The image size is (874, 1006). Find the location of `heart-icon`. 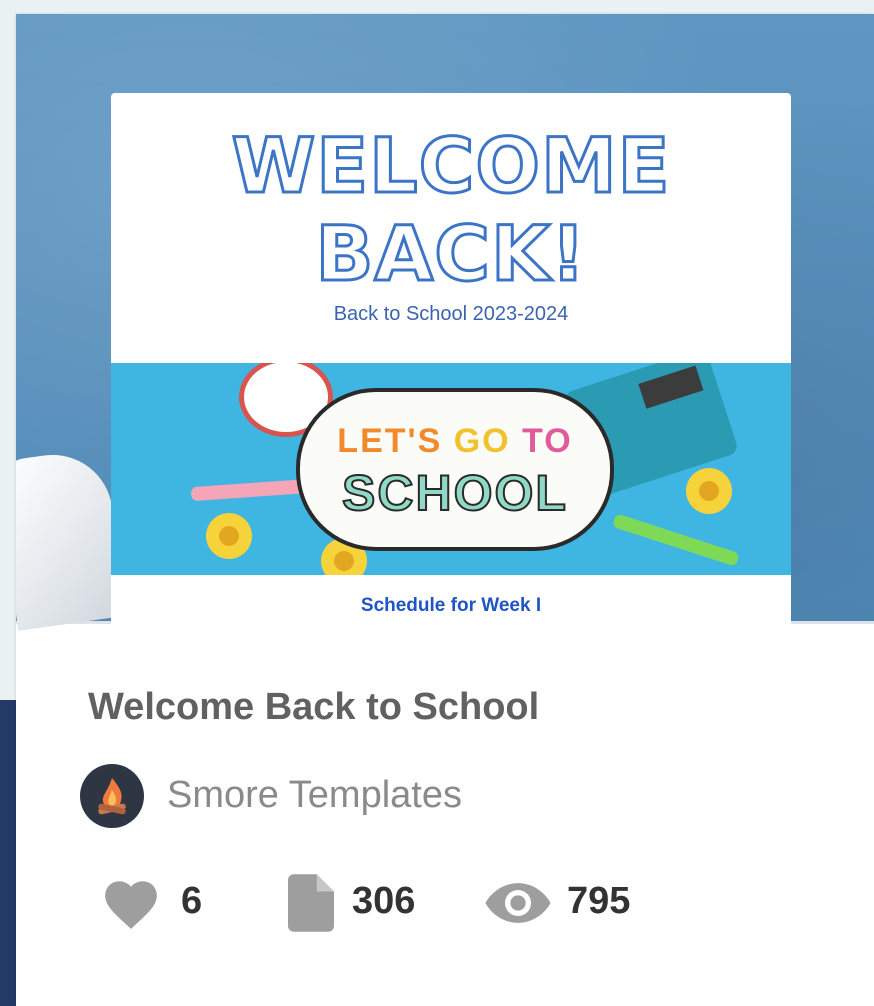

heart-icon is located at coordinates (131, 905).